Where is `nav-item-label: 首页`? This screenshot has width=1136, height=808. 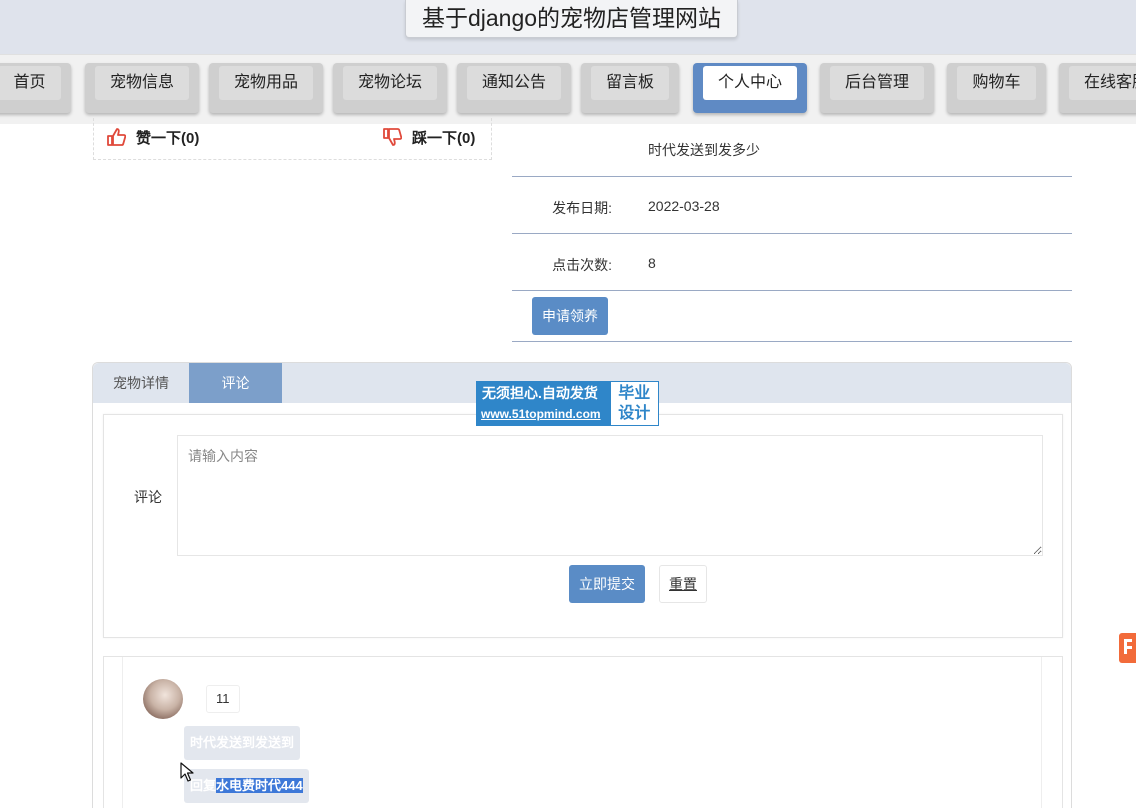
nav-item-label: 首页 is located at coordinates (30, 83).